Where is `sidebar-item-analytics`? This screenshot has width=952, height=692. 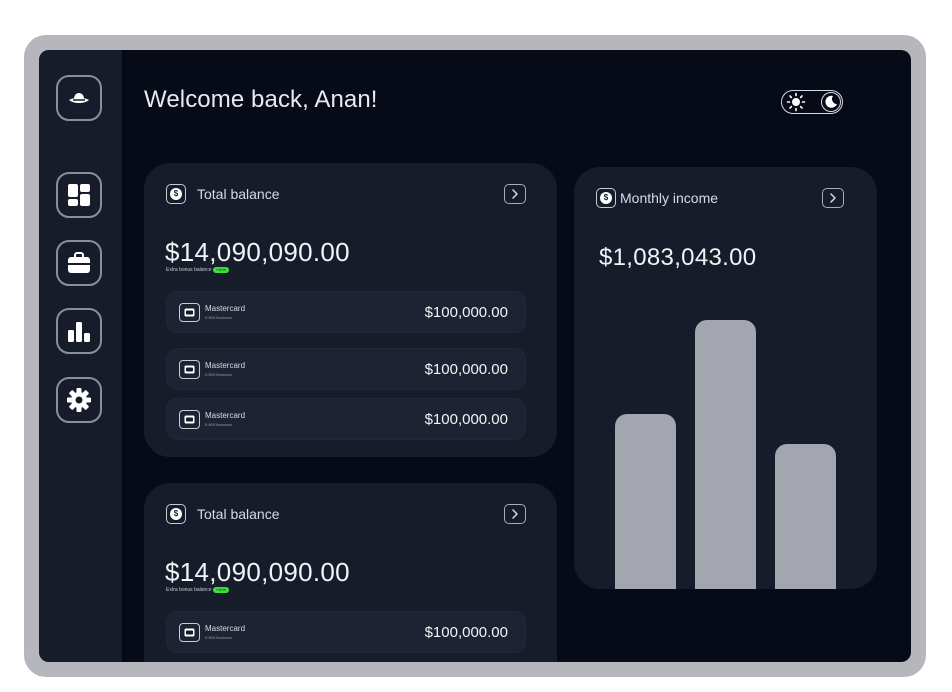 sidebar-item-analytics is located at coordinates (79, 331).